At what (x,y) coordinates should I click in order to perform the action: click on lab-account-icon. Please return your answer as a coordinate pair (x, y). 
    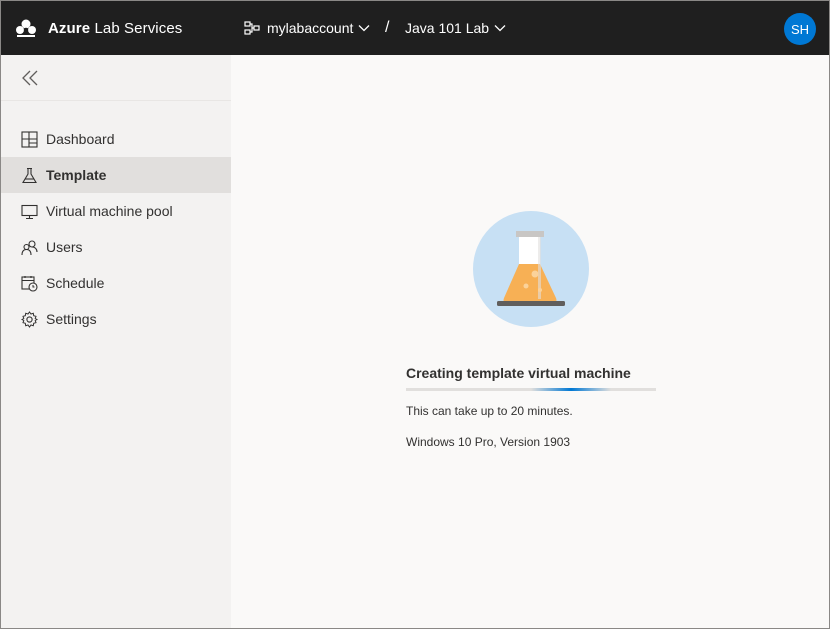
    Looking at the image, I should click on (252, 28).